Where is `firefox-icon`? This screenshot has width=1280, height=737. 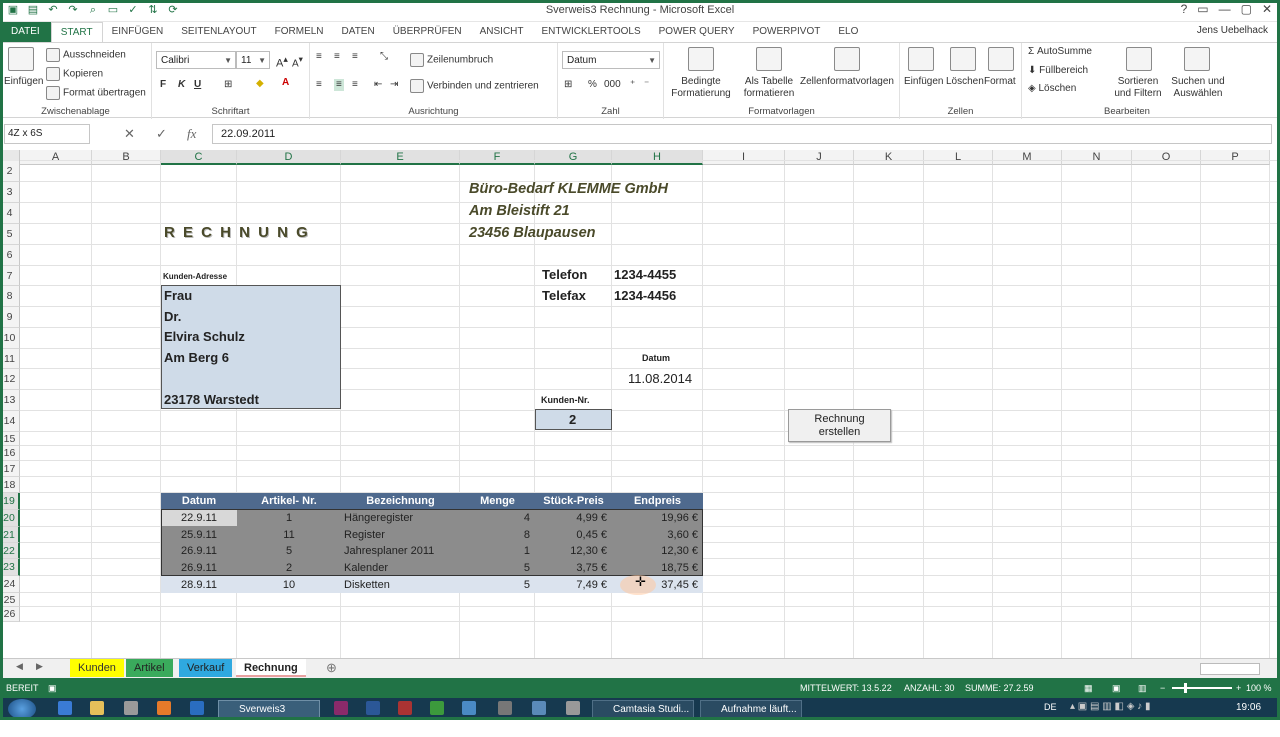
firefox-icon is located at coordinates (164, 708).